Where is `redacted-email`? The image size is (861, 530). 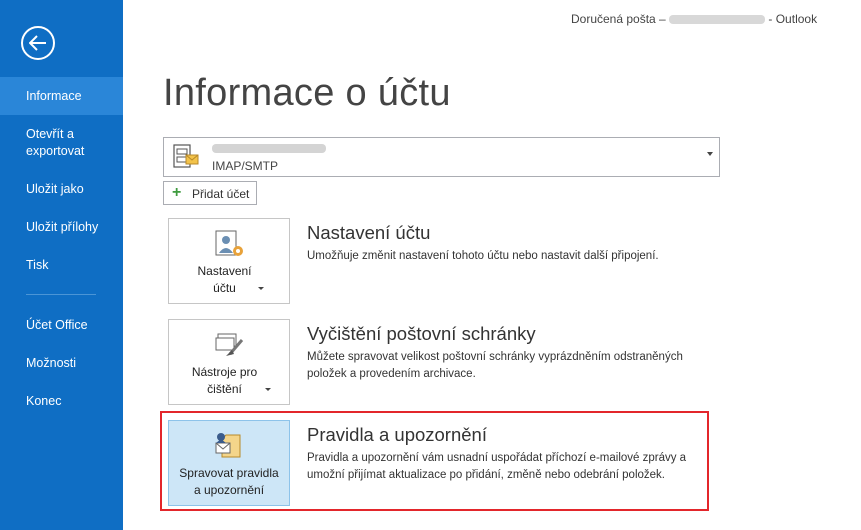 redacted-email is located at coordinates (717, 20).